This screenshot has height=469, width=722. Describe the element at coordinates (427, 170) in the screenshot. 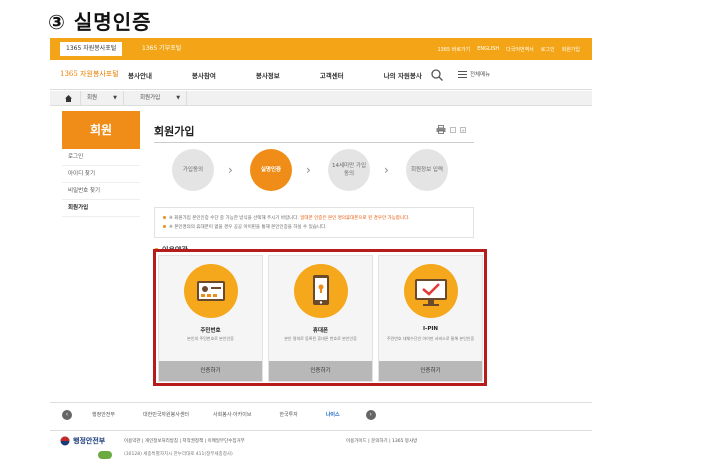

I see `step-member-info: 회원정보 입력` at that location.